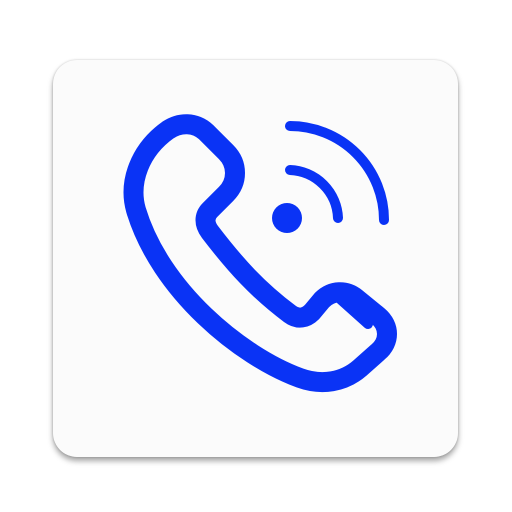 The image size is (512, 512). I want to click on signal-dot-icon, so click(287, 218).